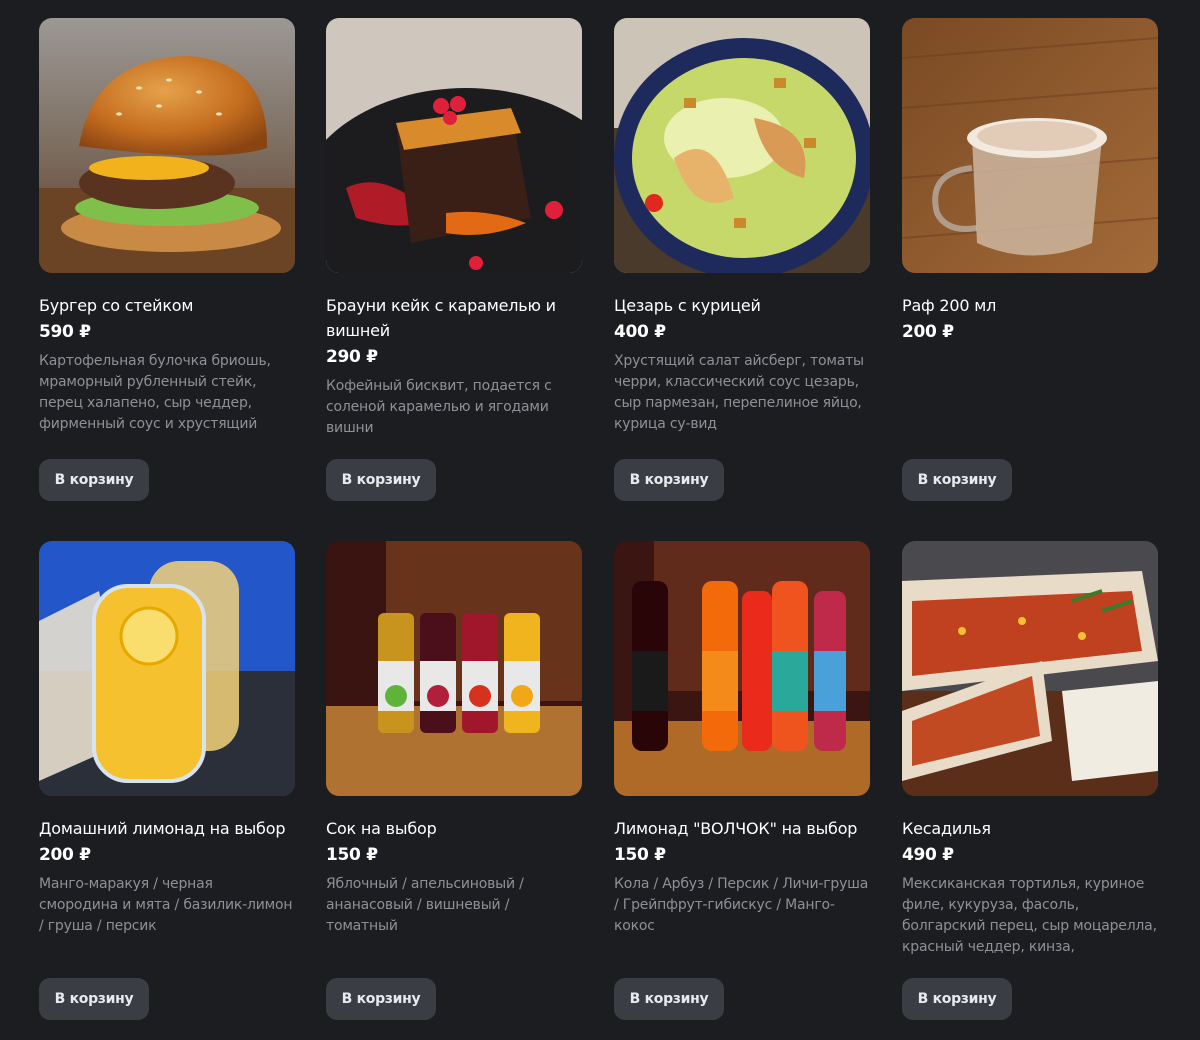 The height and width of the screenshot is (1040, 1200). What do you see at coordinates (167, 145) in the screenshot?
I see `burger-photo` at bounding box center [167, 145].